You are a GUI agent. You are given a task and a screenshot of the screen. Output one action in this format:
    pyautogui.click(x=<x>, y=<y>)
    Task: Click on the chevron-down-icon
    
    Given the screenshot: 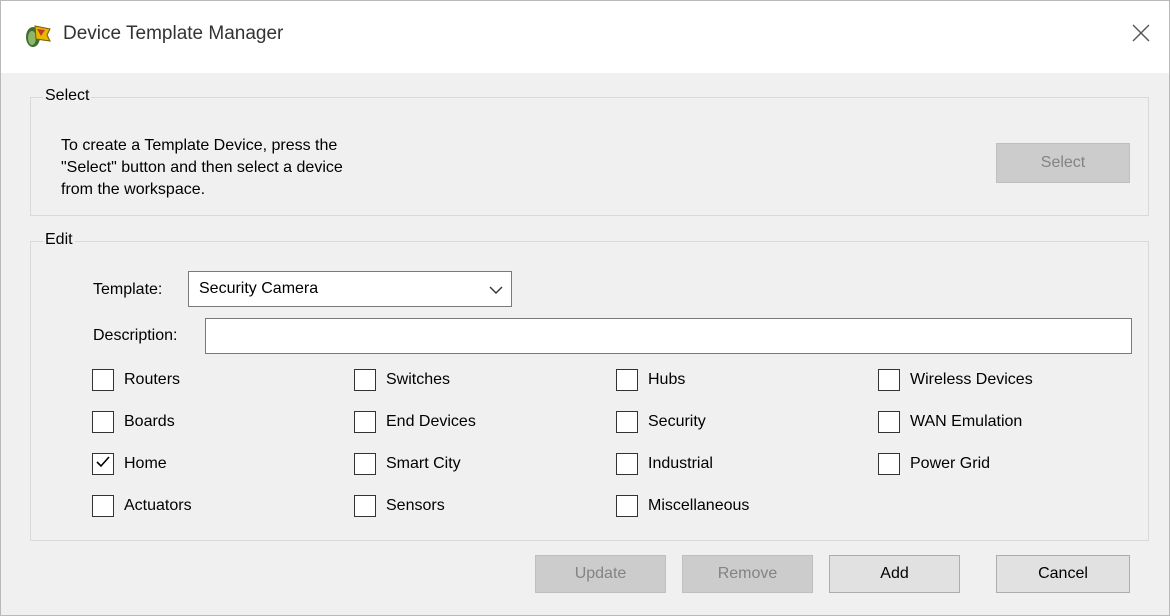 What is the action you would take?
    pyautogui.click(x=496, y=288)
    